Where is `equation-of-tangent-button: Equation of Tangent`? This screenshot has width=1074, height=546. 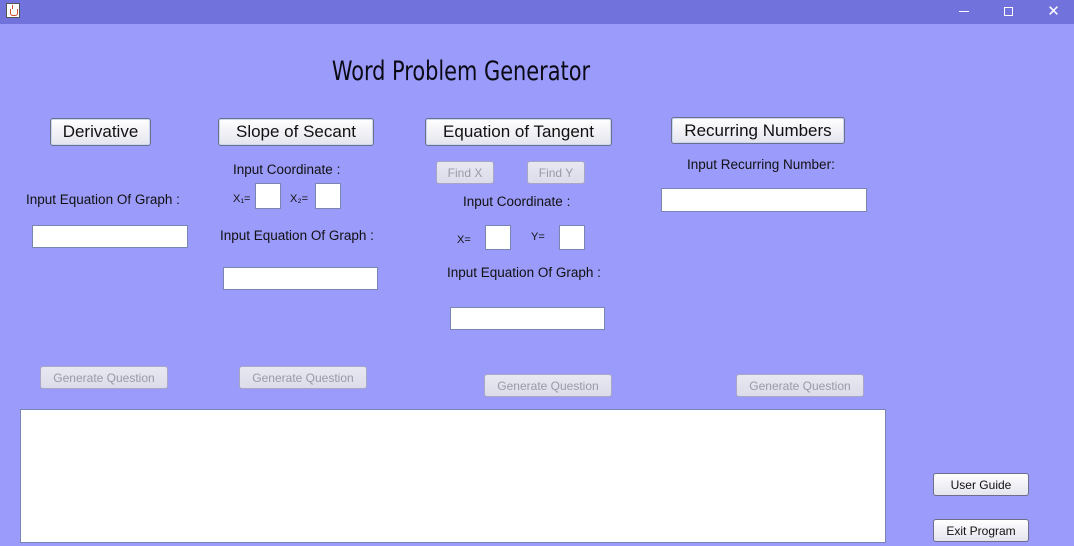 equation-of-tangent-button: Equation of Tangent is located at coordinates (518, 132).